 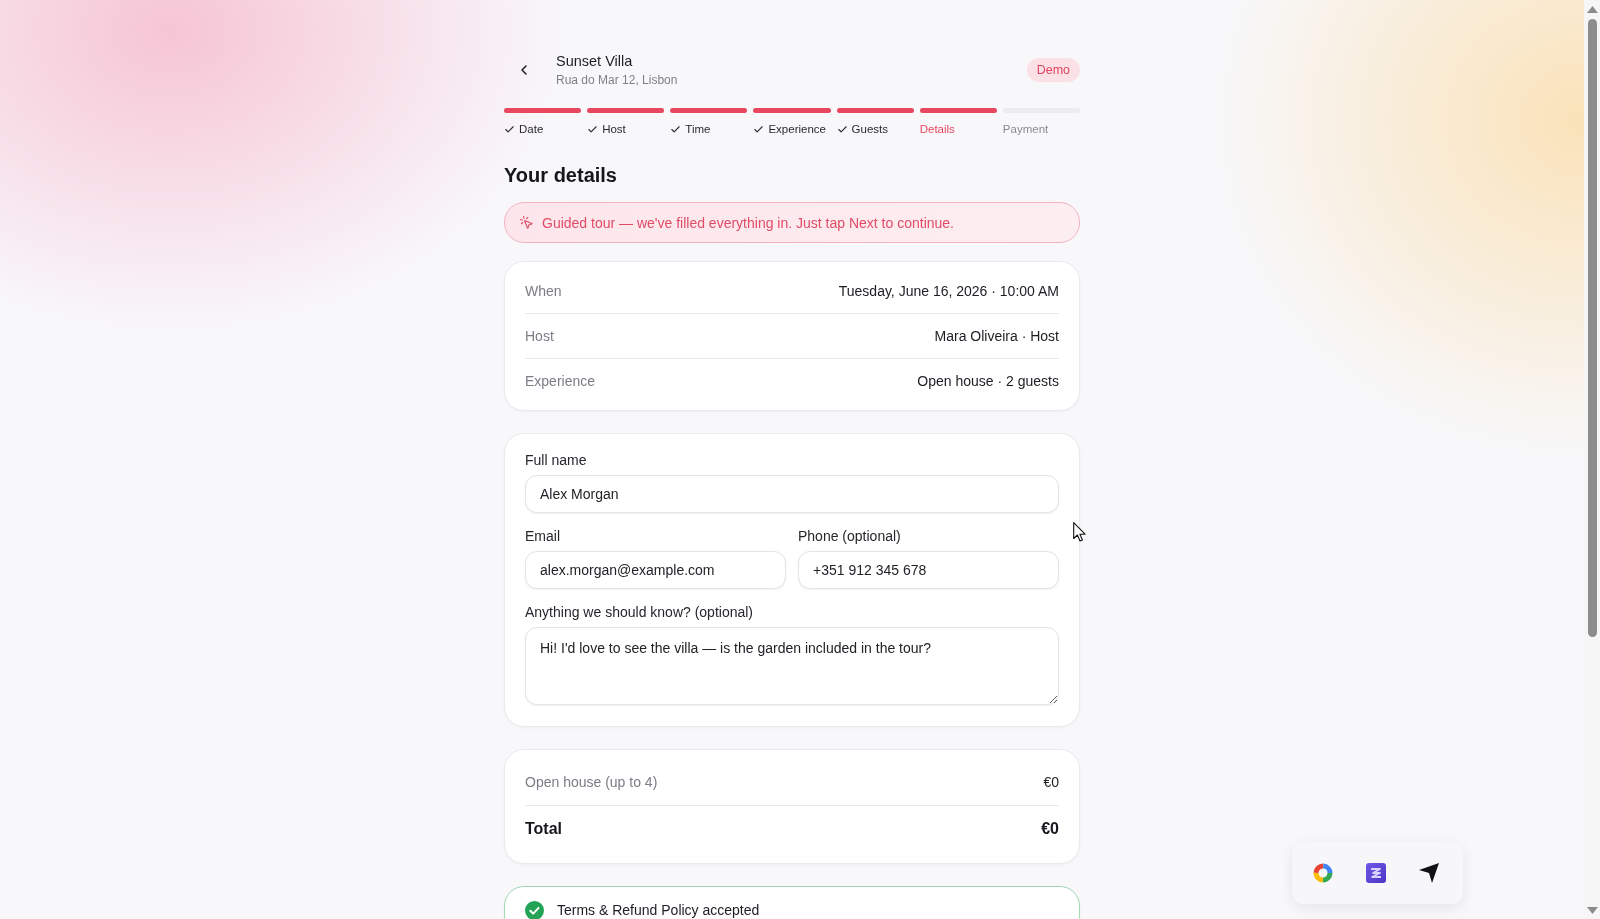 I want to click on scroll-up-arrow-icon, so click(x=1592, y=9).